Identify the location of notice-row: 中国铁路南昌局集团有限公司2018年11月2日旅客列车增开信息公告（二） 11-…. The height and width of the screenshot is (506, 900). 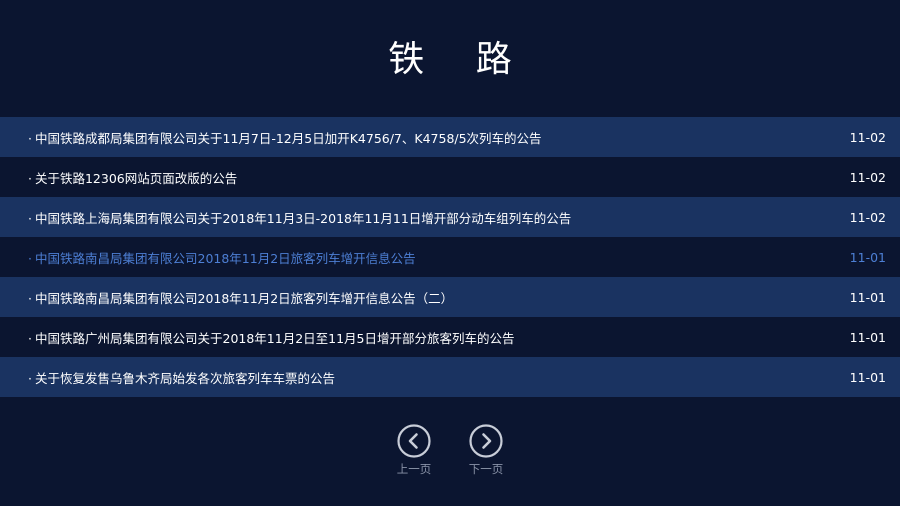
(450, 297).